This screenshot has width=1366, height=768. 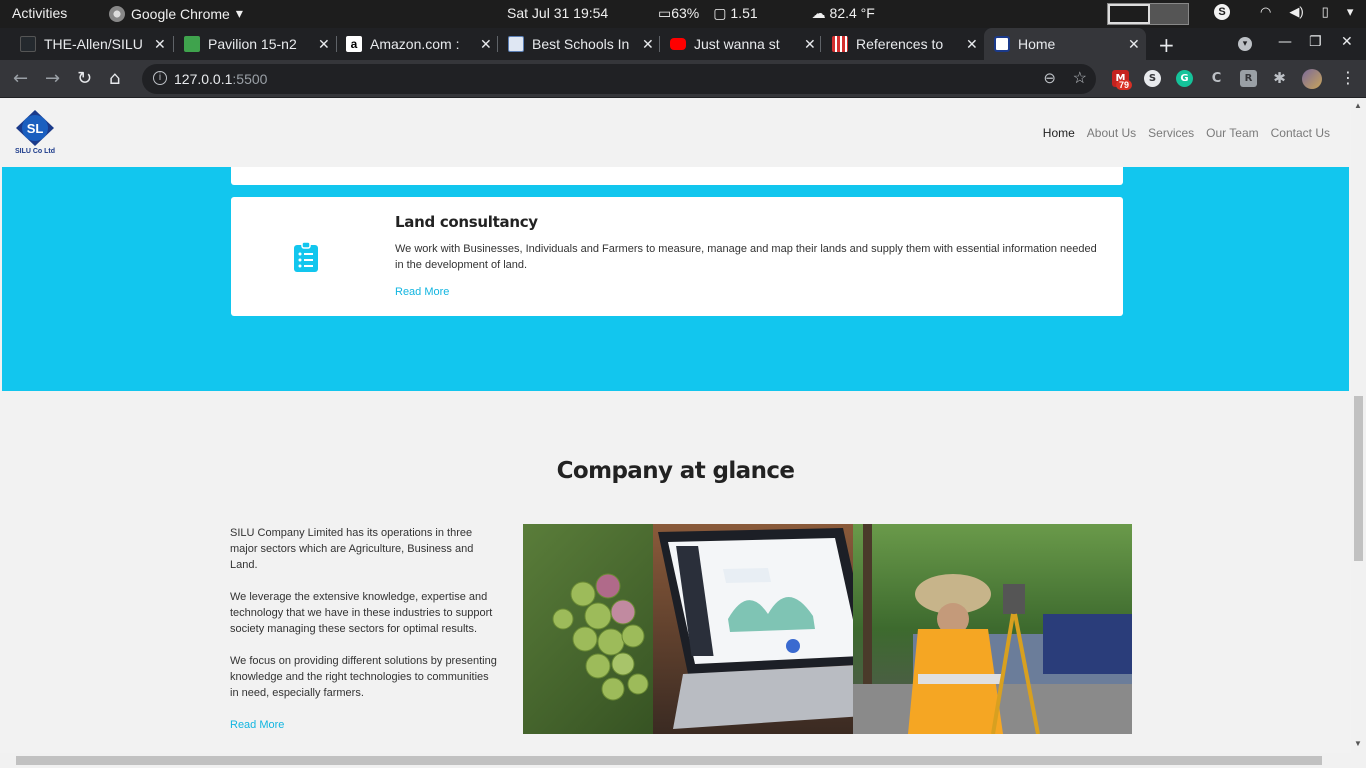 What do you see at coordinates (908, 44) in the screenshot?
I see `tab-6: References to ✕` at bounding box center [908, 44].